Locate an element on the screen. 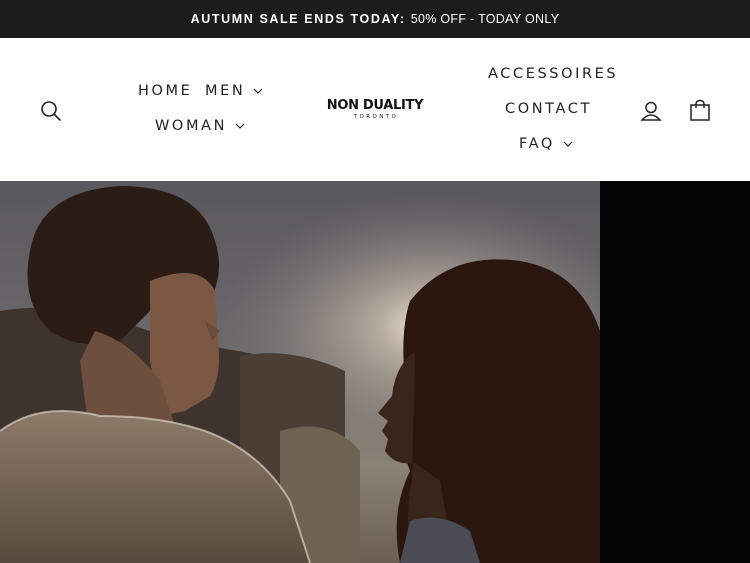  nav-home: HOME is located at coordinates (165, 91).